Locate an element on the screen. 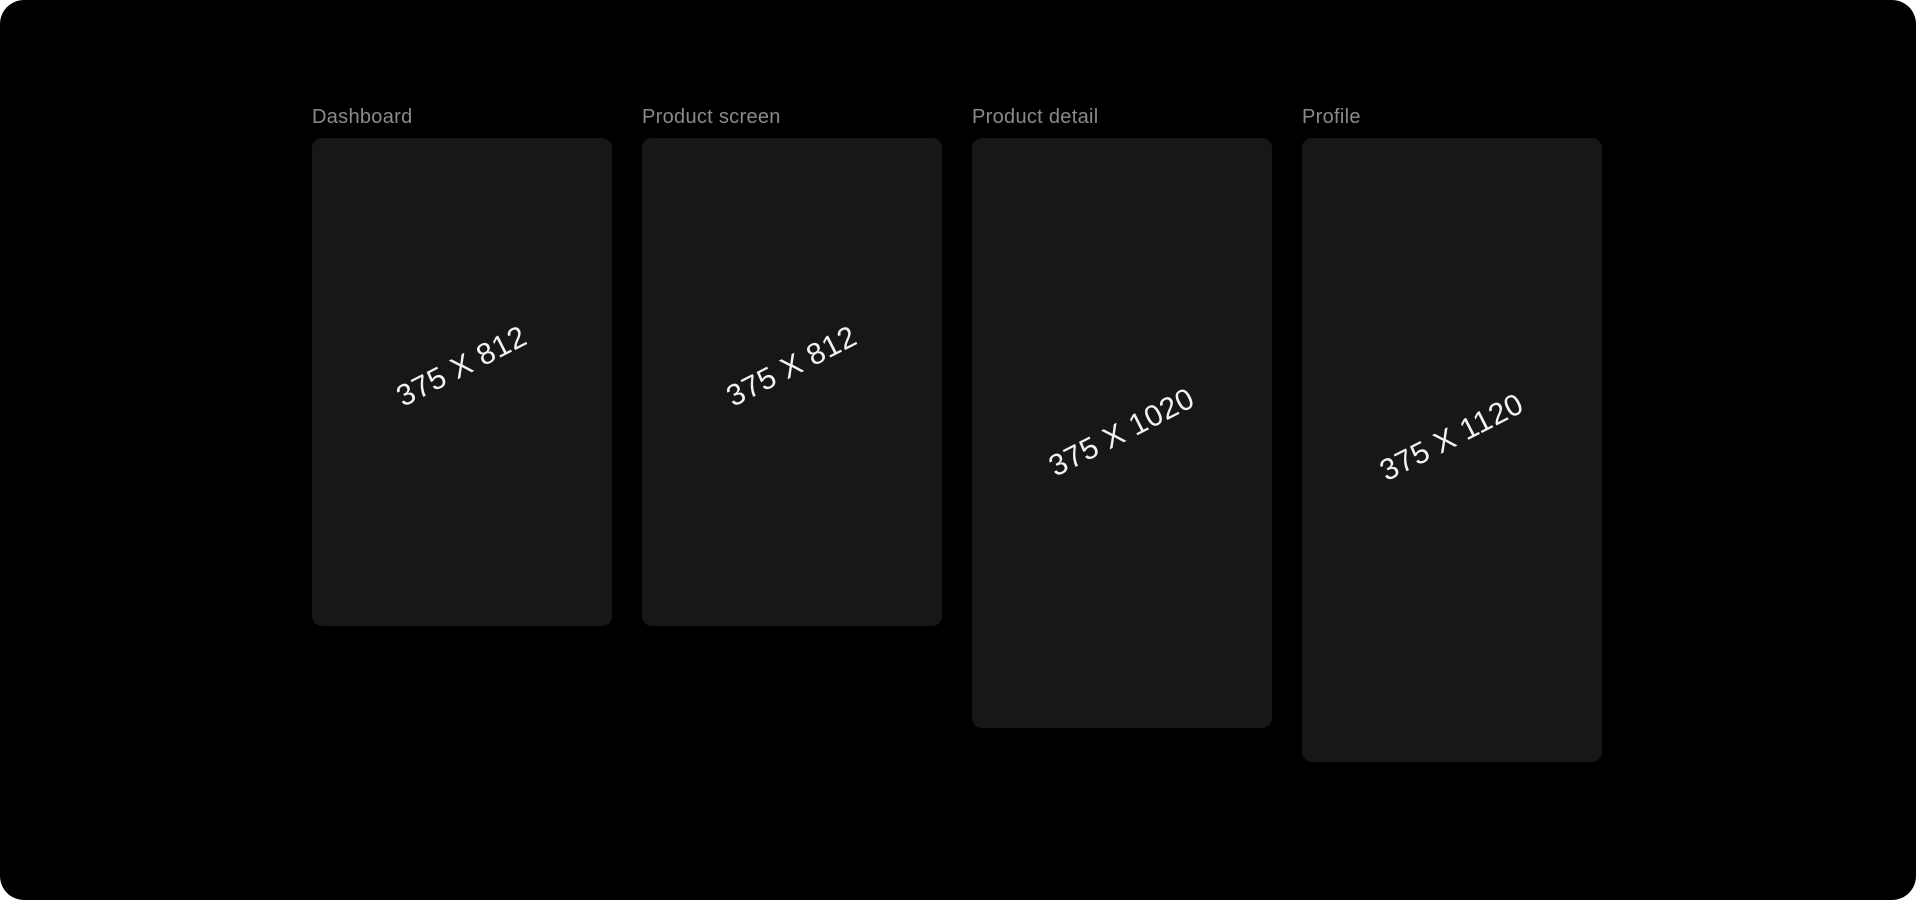 The height and width of the screenshot is (900, 1916). frame-product-detail: Product detail 375 X 1020 is located at coordinates (1122, 415).